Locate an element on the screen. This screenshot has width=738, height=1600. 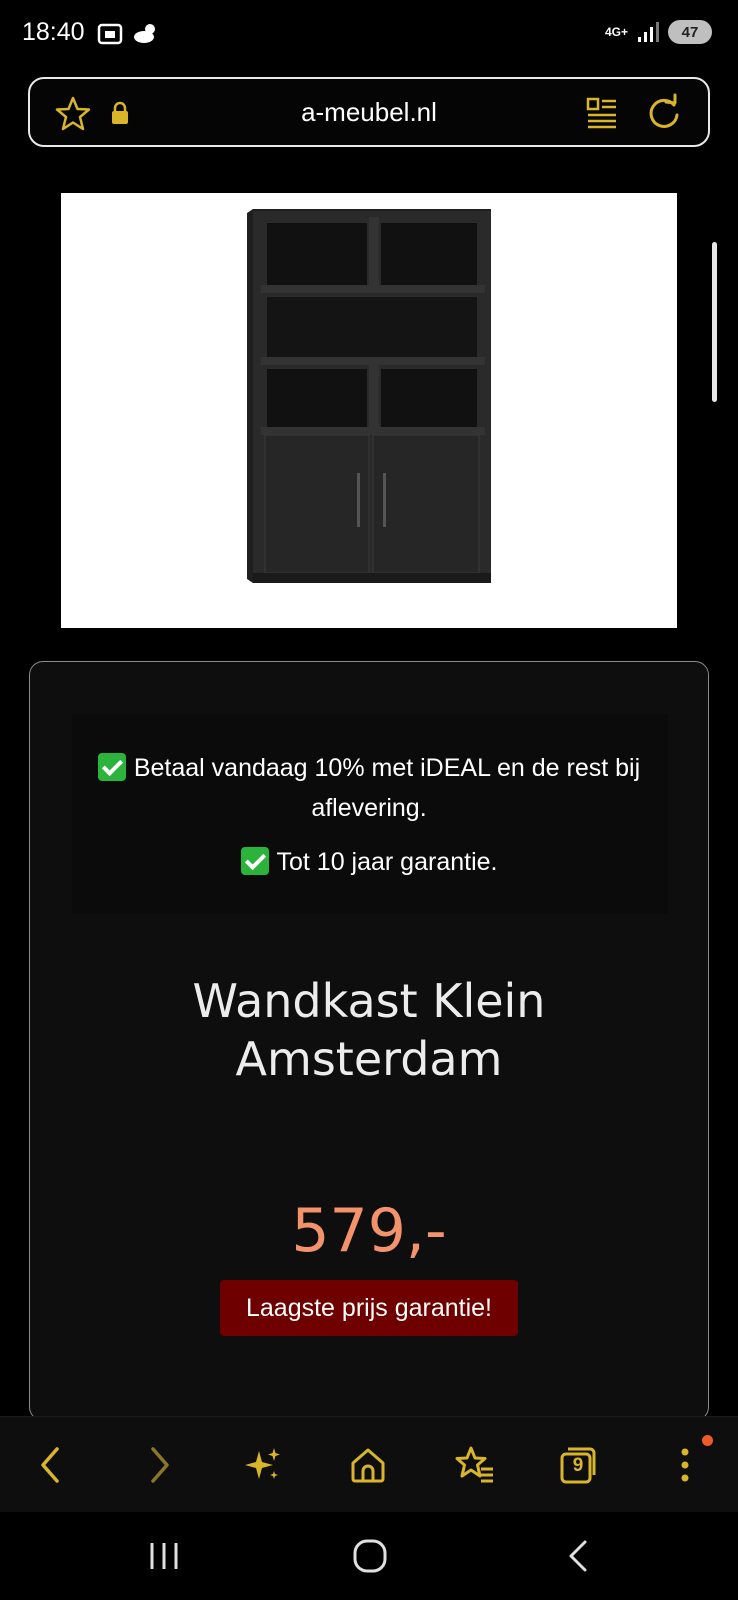
usp-warranty: Tot 10 jaar garantie. is located at coordinates (369, 862).